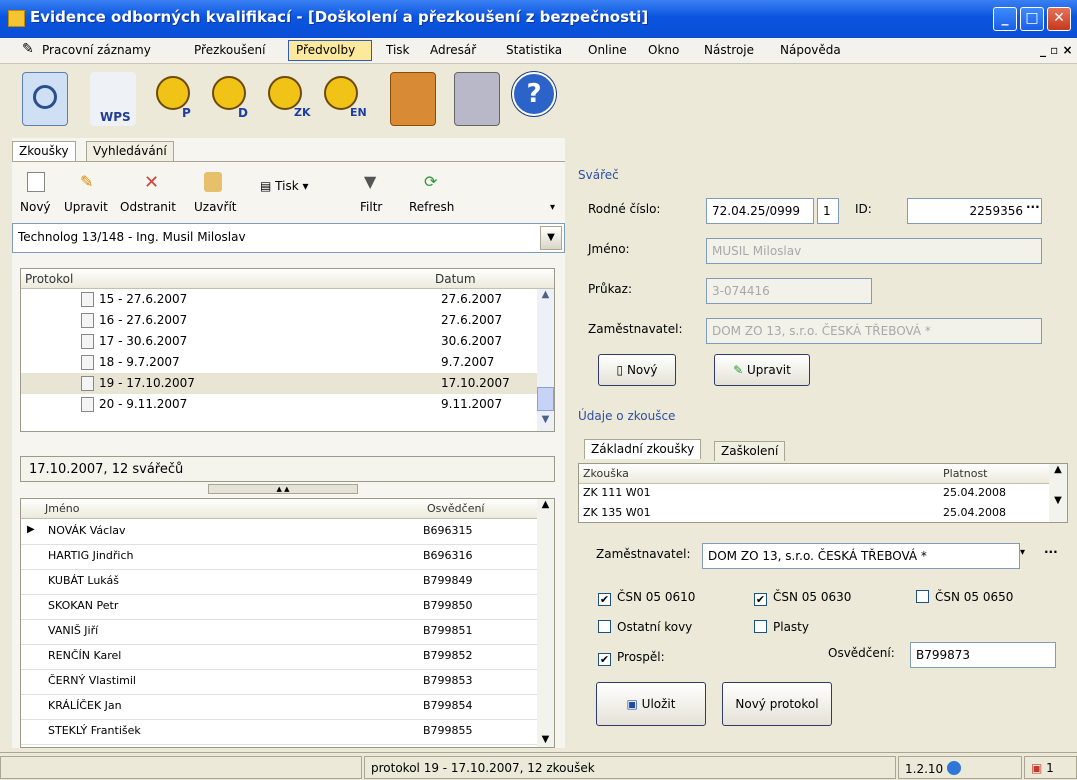 Image resolution: width=1077 pixels, height=780 pixels. Describe the element at coordinates (226, 279) in the screenshot. I see `col-protokol: Protokol` at that location.